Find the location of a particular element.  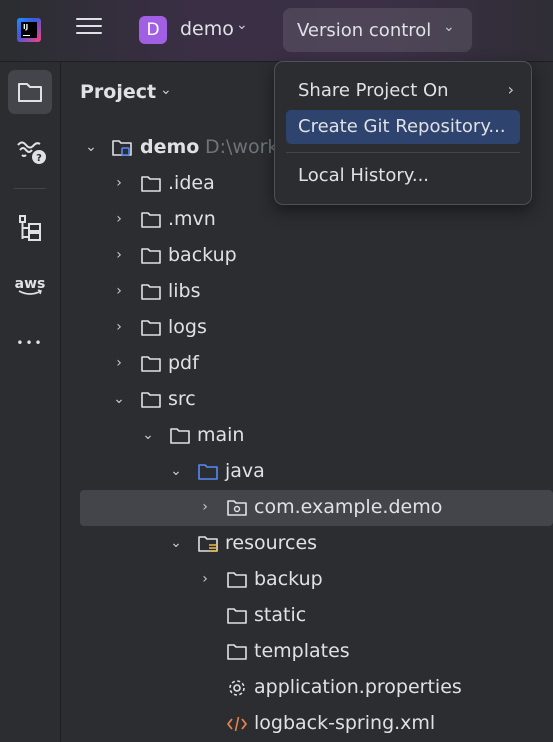

structure-icon is located at coordinates (30, 228).